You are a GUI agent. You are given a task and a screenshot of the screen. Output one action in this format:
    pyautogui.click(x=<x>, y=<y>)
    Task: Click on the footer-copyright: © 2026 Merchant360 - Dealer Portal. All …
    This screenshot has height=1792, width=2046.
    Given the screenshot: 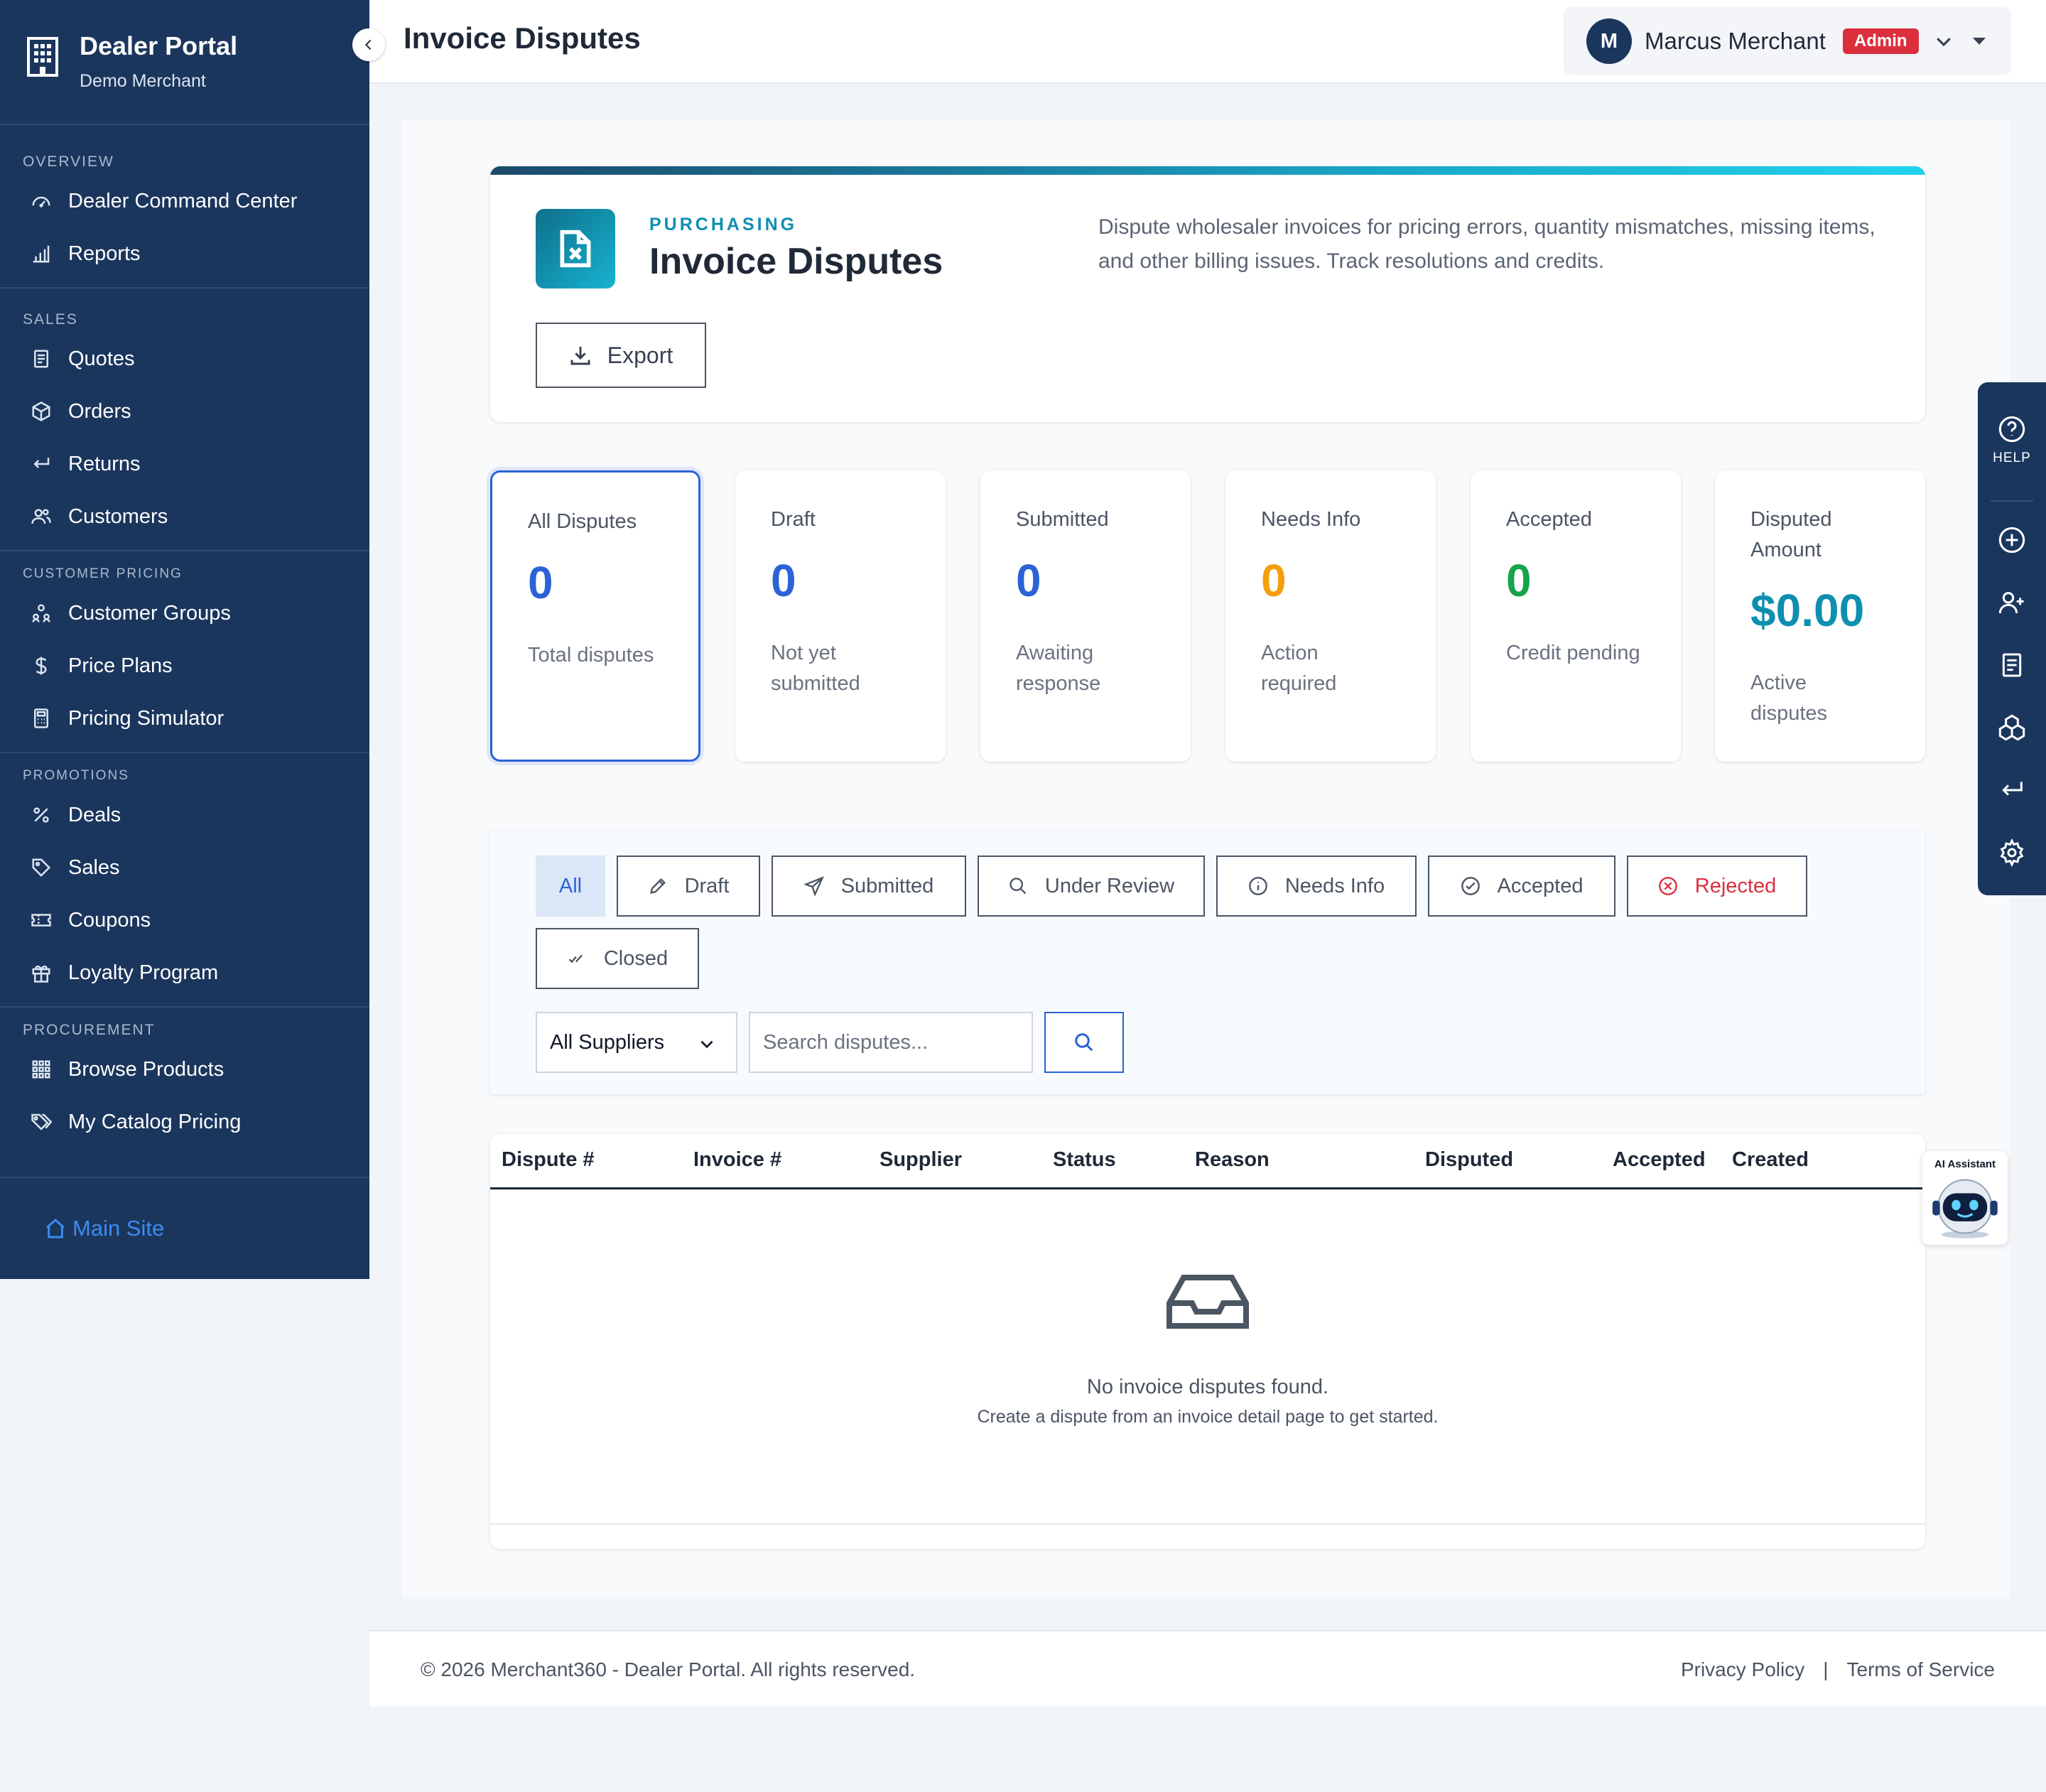 What is the action you would take?
    pyautogui.click(x=668, y=1669)
    